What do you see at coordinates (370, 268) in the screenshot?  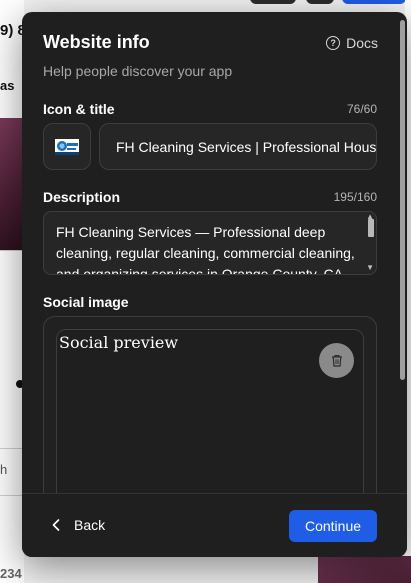 I see `scroll-down-arrow-icon: ▼` at bounding box center [370, 268].